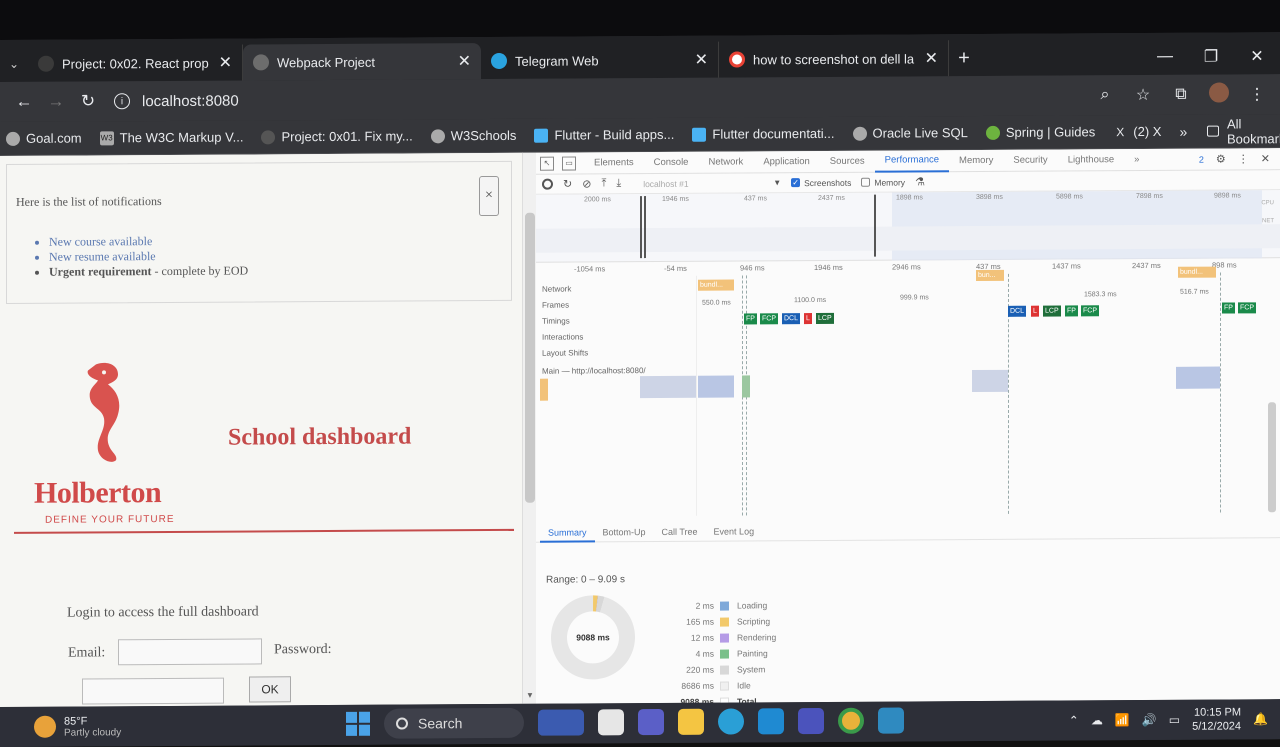  What do you see at coordinates (920, 181) in the screenshot?
I see `capture-settings-icon: ⚗` at bounding box center [920, 181].